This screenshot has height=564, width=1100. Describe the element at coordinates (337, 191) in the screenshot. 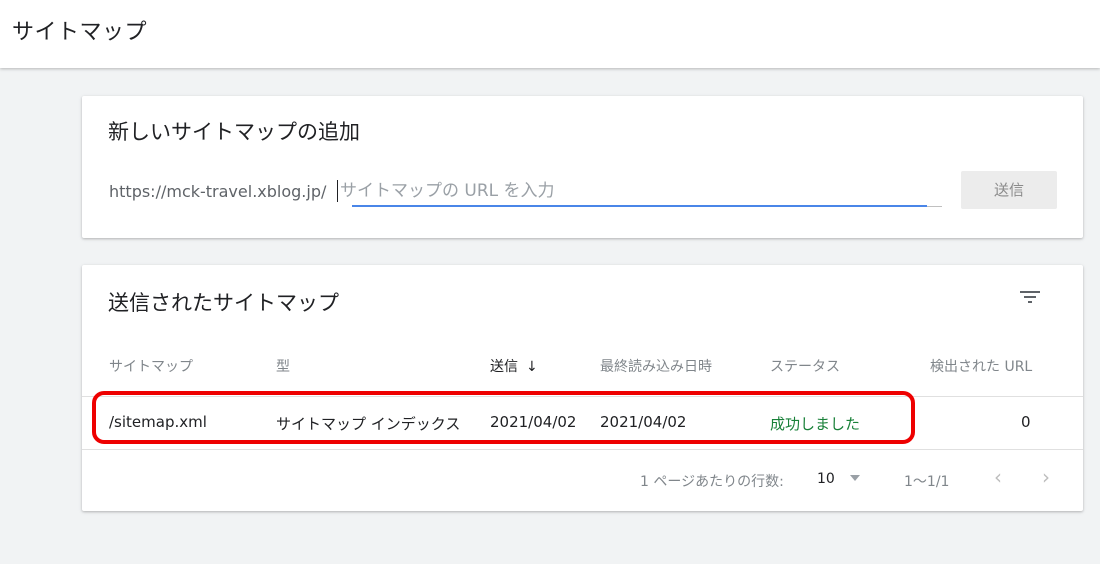

I see `text-cursor` at that location.